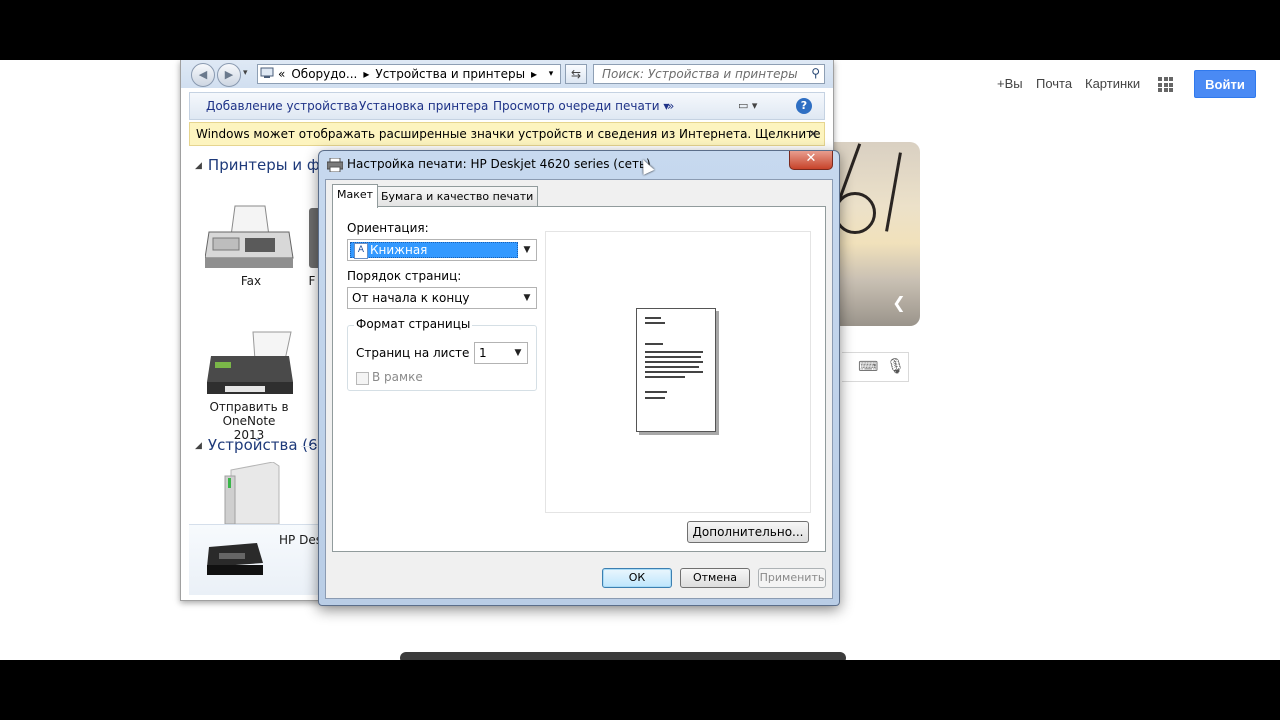 This screenshot has height=720, width=1280. I want to click on page-format-legend: Формат страницы, so click(413, 324).